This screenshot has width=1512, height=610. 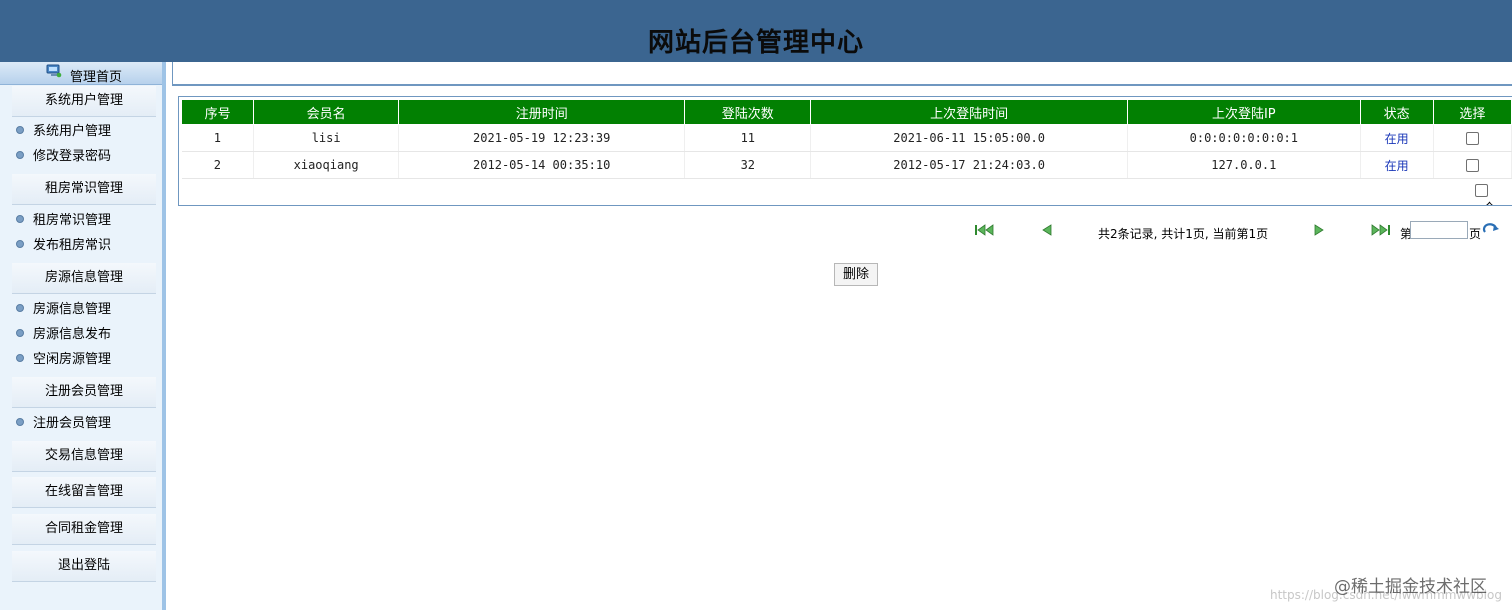 I want to click on col-header-no: 序号, so click(x=217, y=112).